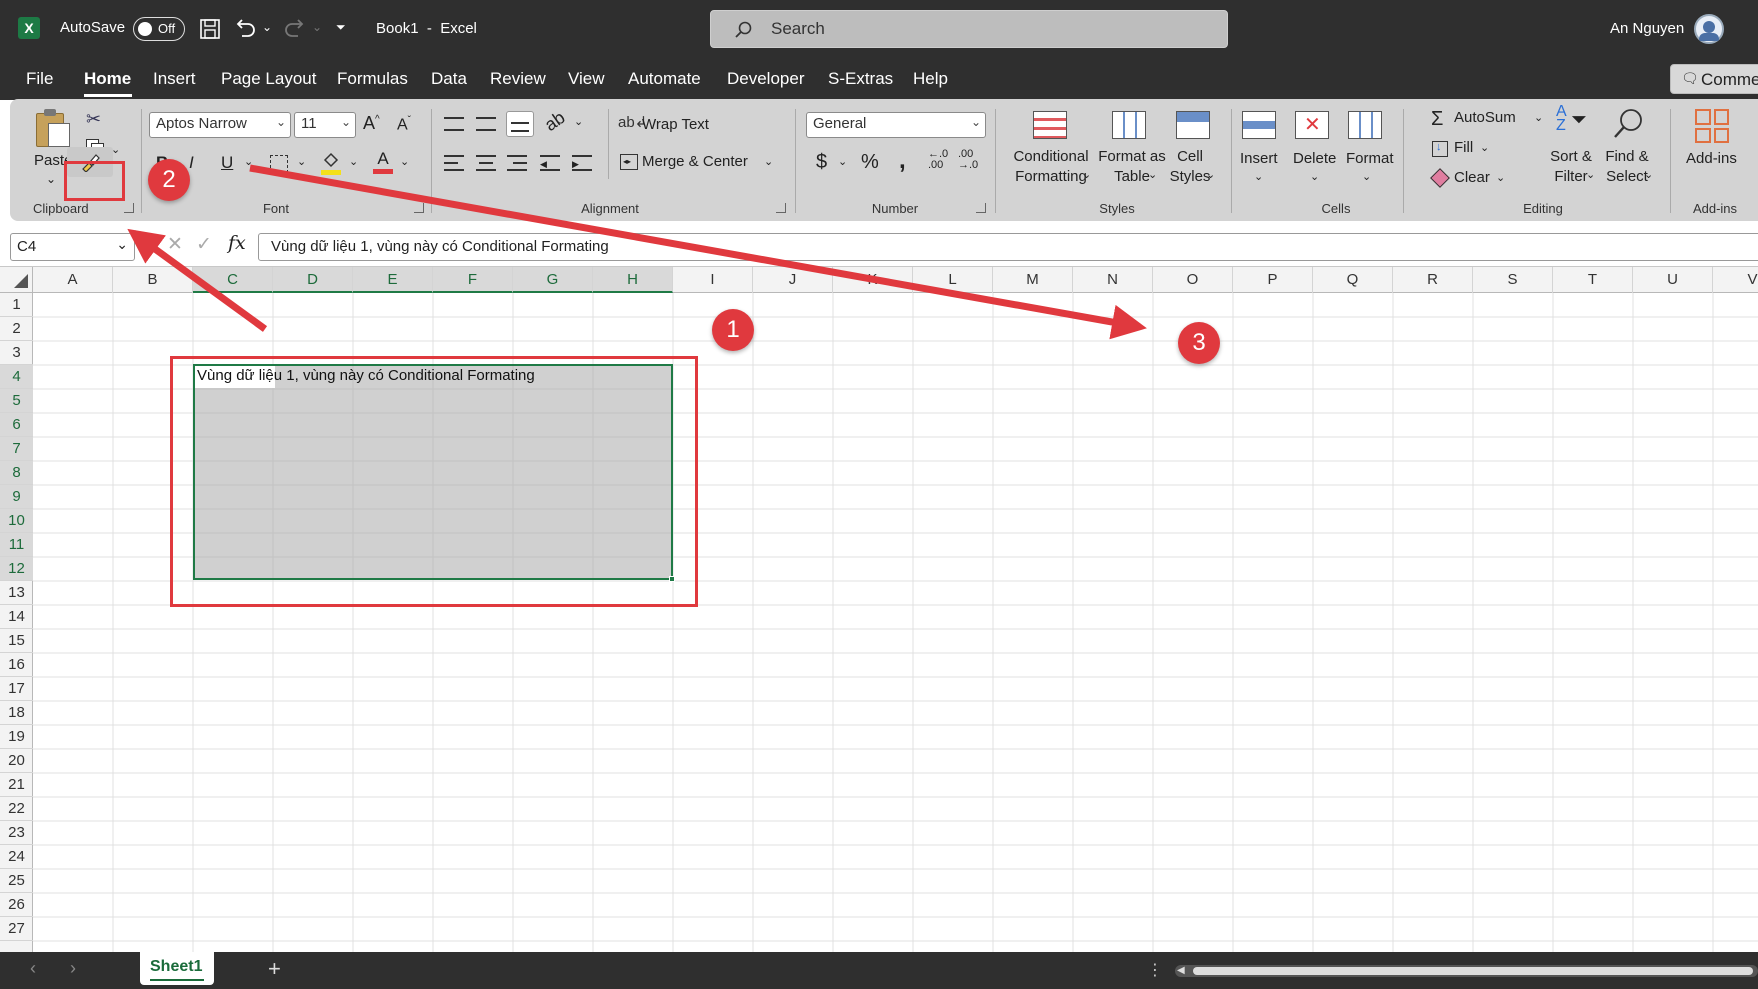 Image resolution: width=1758 pixels, height=989 pixels. What do you see at coordinates (313, 280) in the screenshot?
I see `column-header-d: D` at bounding box center [313, 280].